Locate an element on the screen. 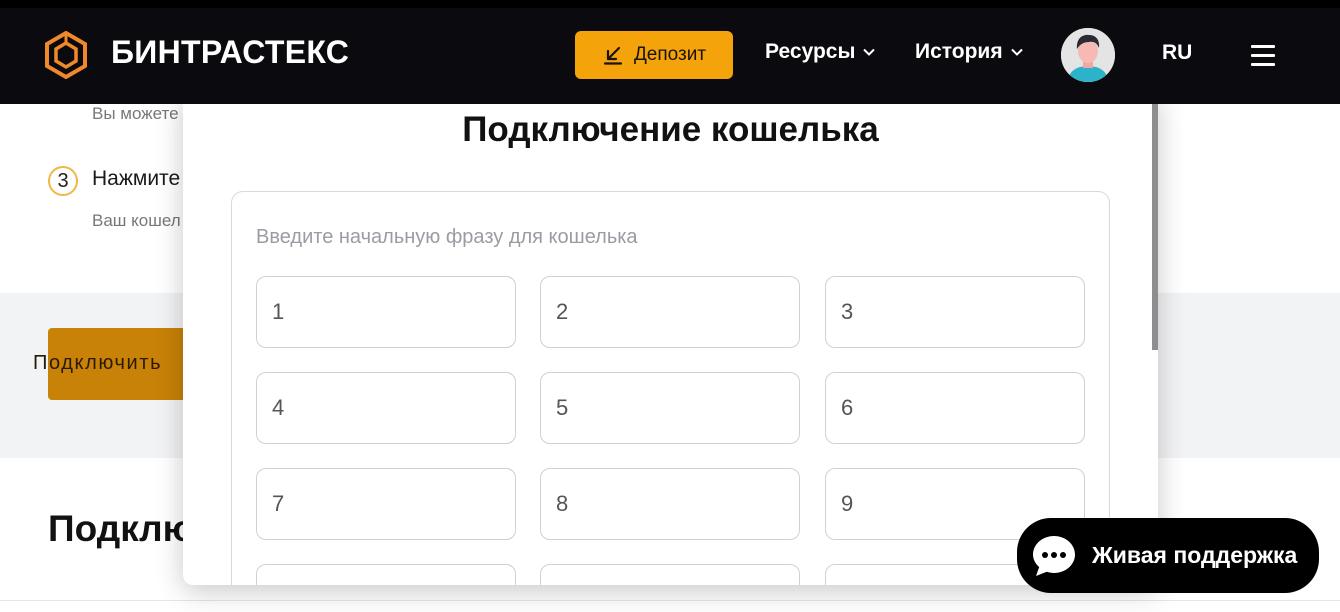 The image size is (1340, 612). step-3-title: Нажмите is located at coordinates (136, 178).